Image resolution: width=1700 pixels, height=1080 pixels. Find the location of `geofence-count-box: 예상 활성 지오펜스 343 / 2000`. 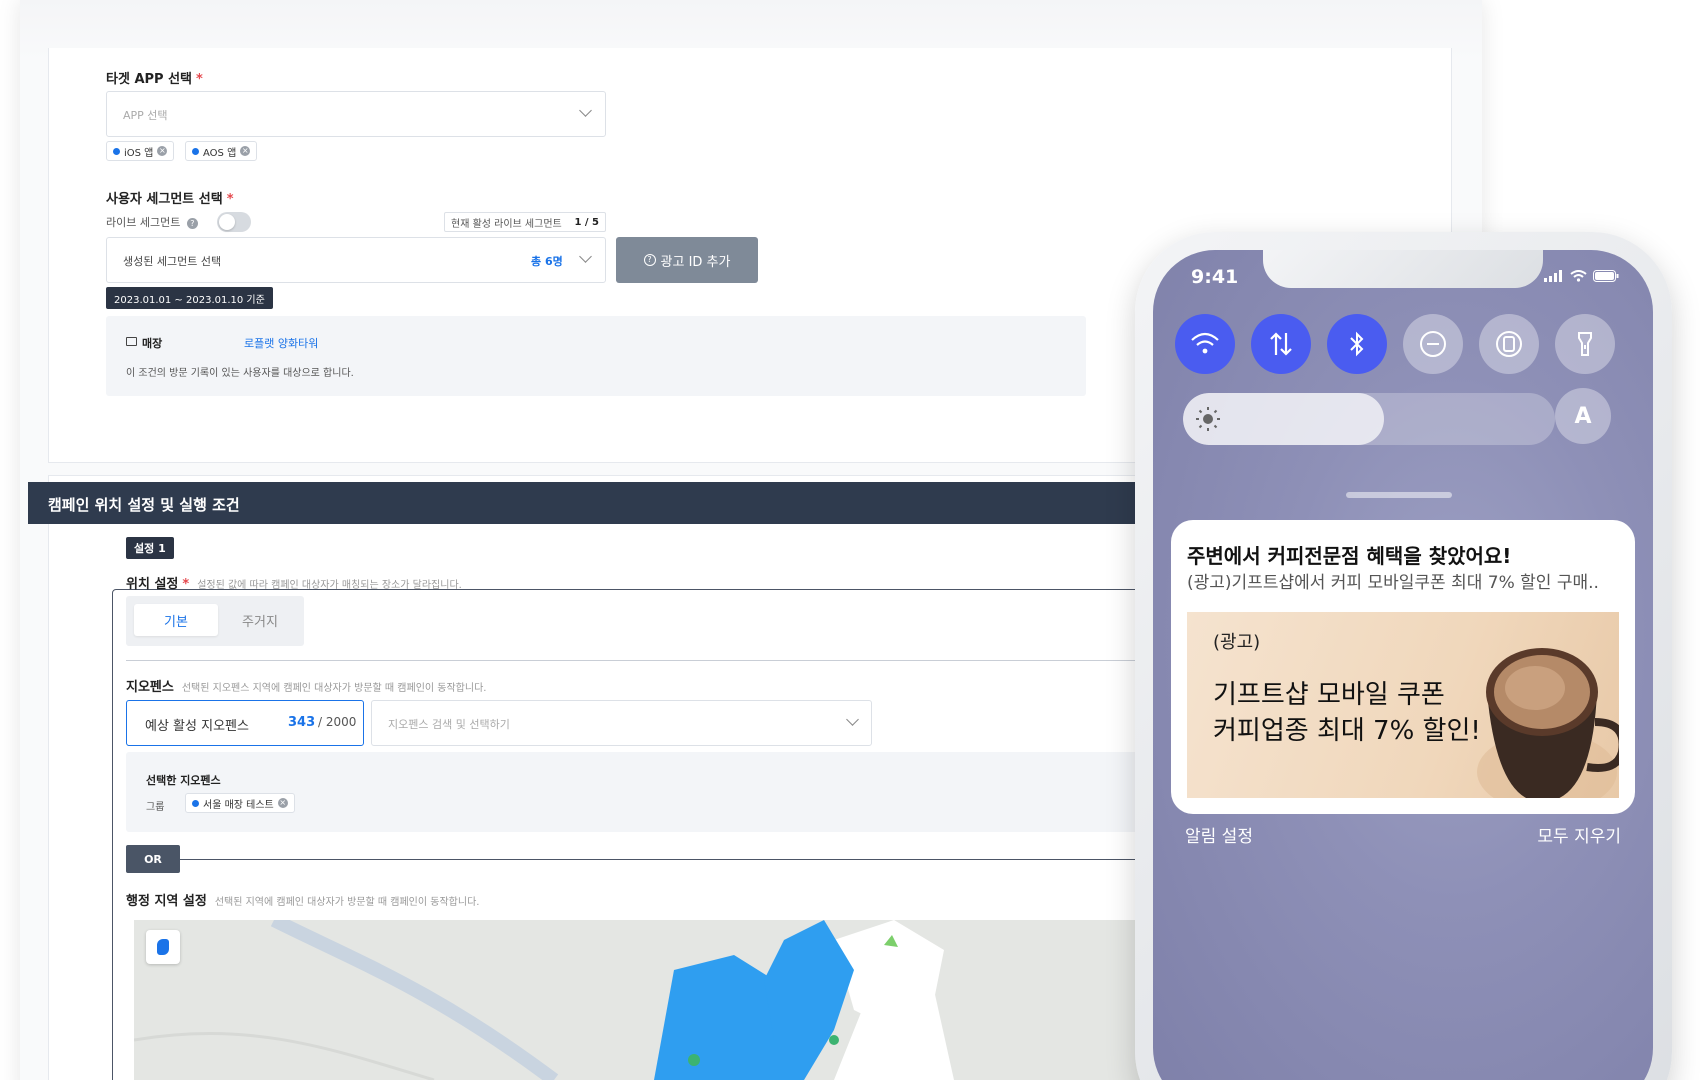

geofence-count-box: 예상 활성 지오펜스 343 / 2000 is located at coordinates (245, 723).